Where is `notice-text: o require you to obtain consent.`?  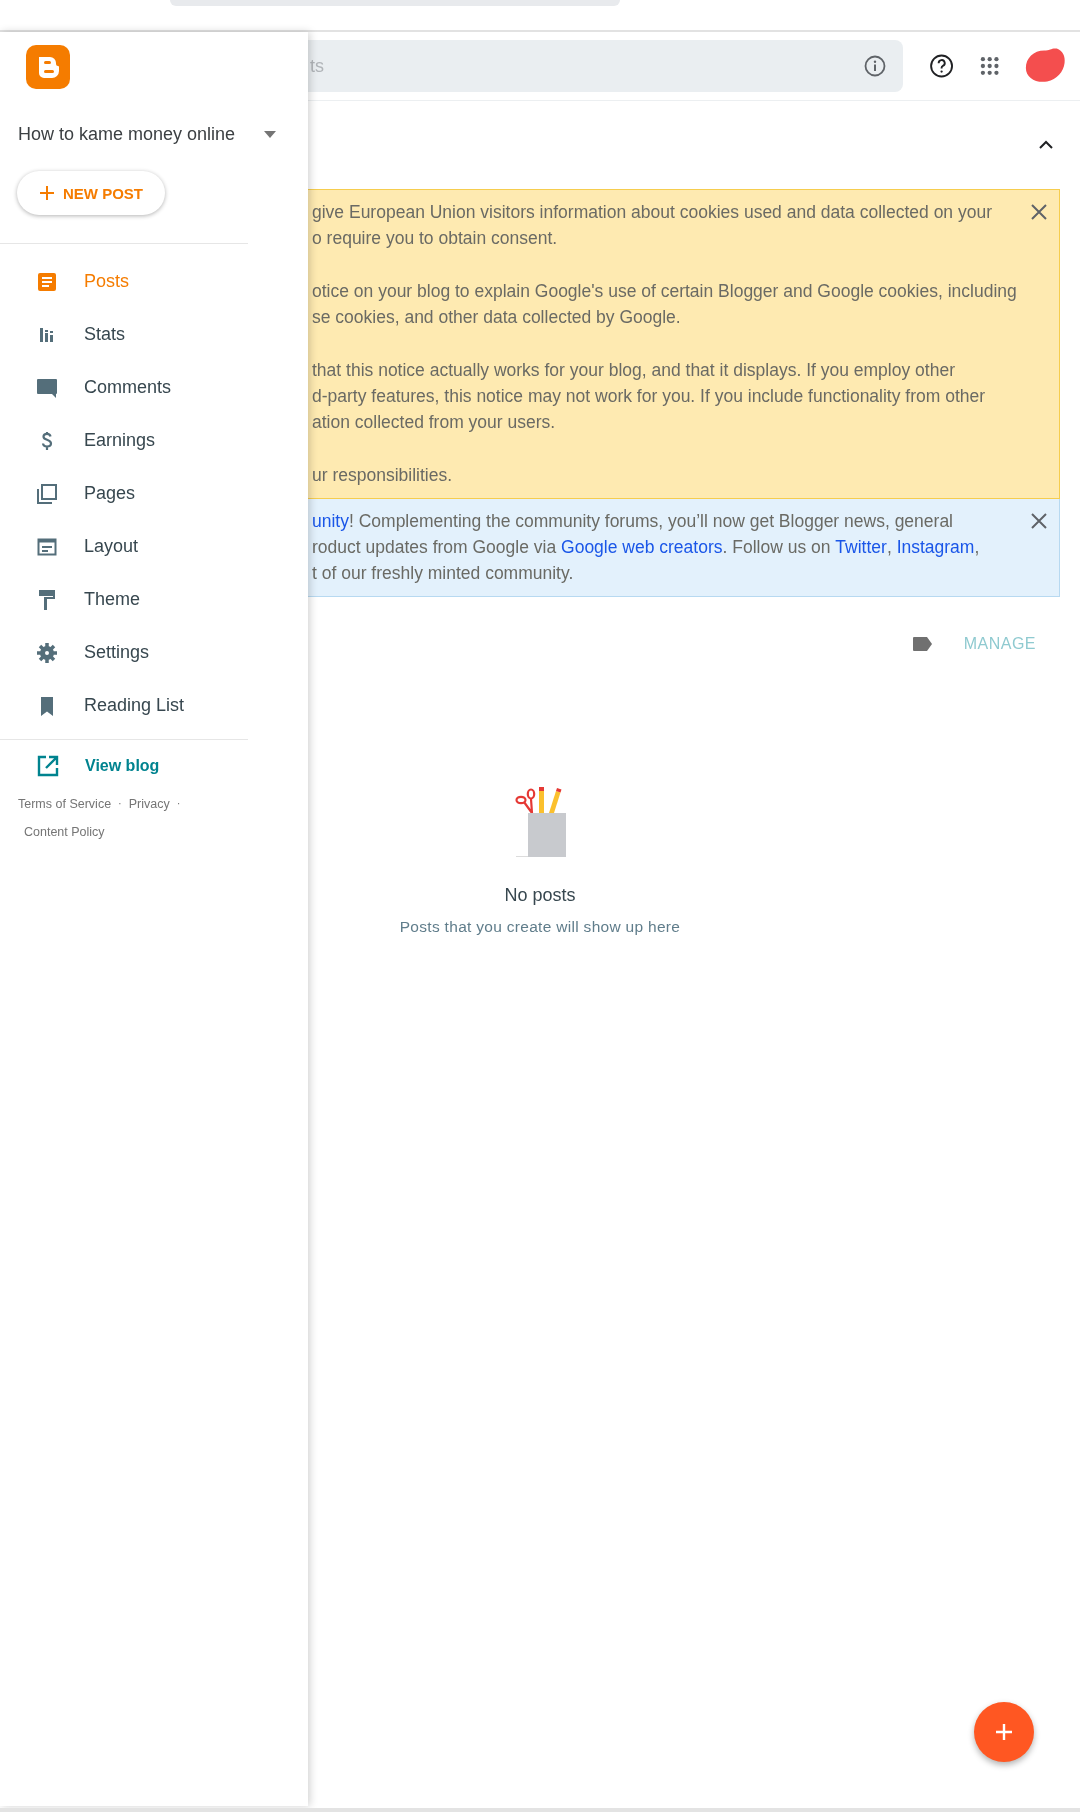
notice-text: o require you to obtain consent. is located at coordinates (435, 238).